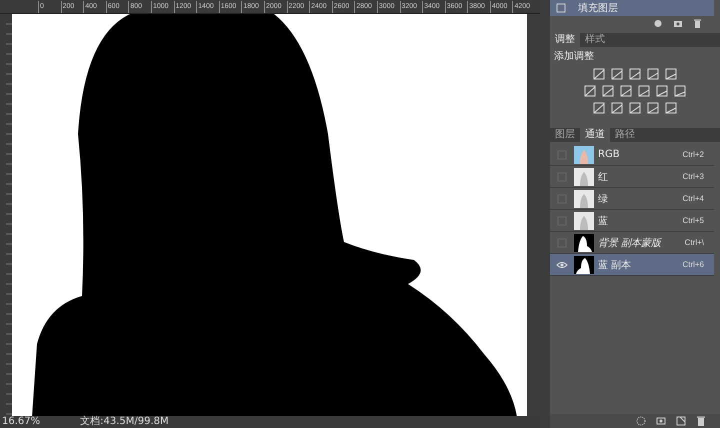  What do you see at coordinates (632, 155) in the screenshot?
I see `channel-row: RGB Ctrl+2` at bounding box center [632, 155].